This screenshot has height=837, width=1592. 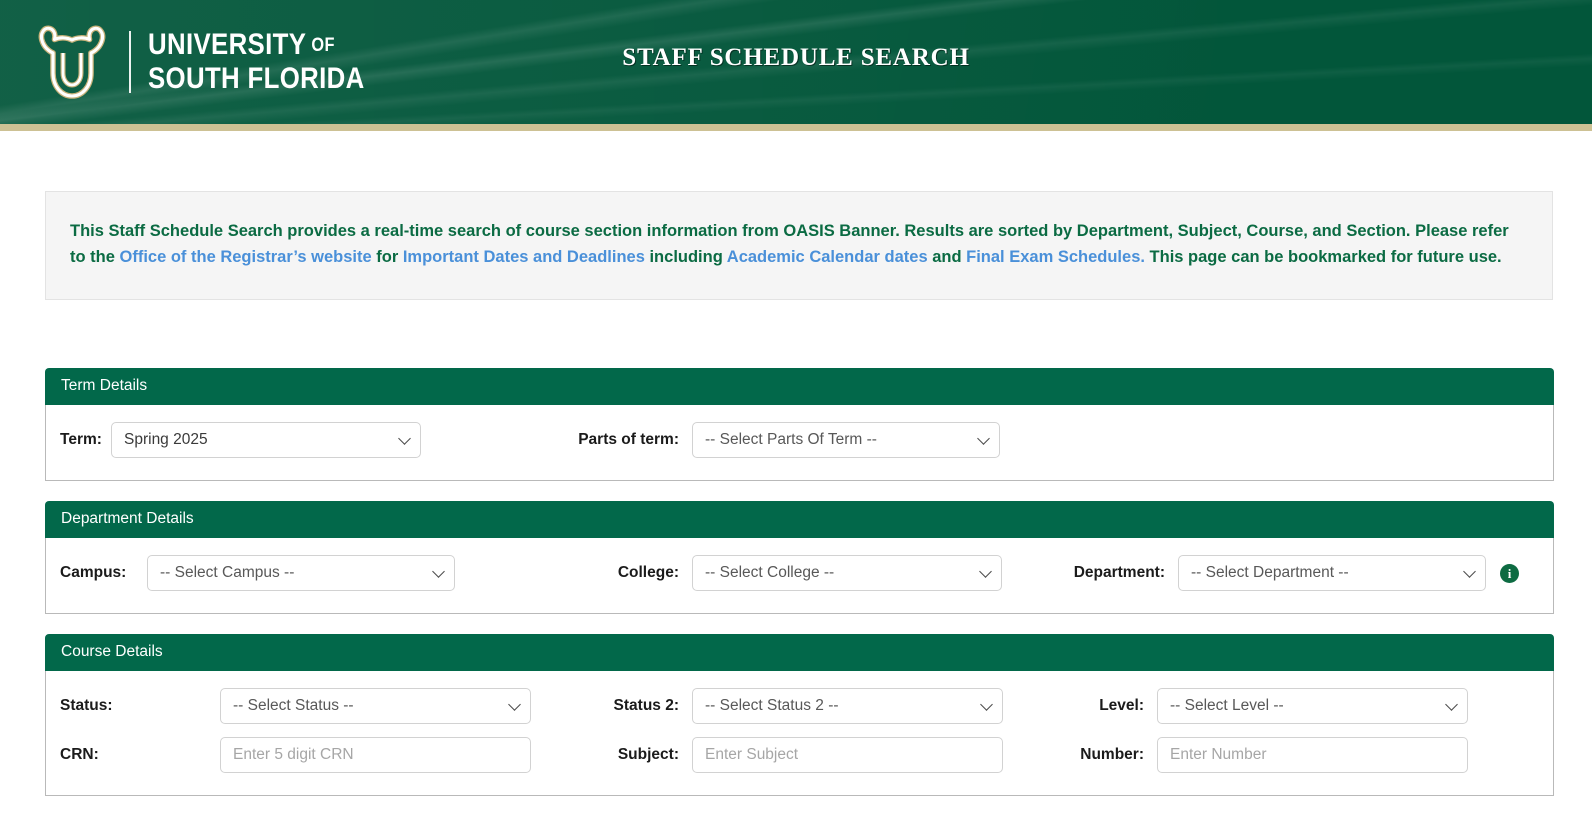 What do you see at coordinates (79, 755) in the screenshot?
I see `crn-label: CRN:` at bounding box center [79, 755].